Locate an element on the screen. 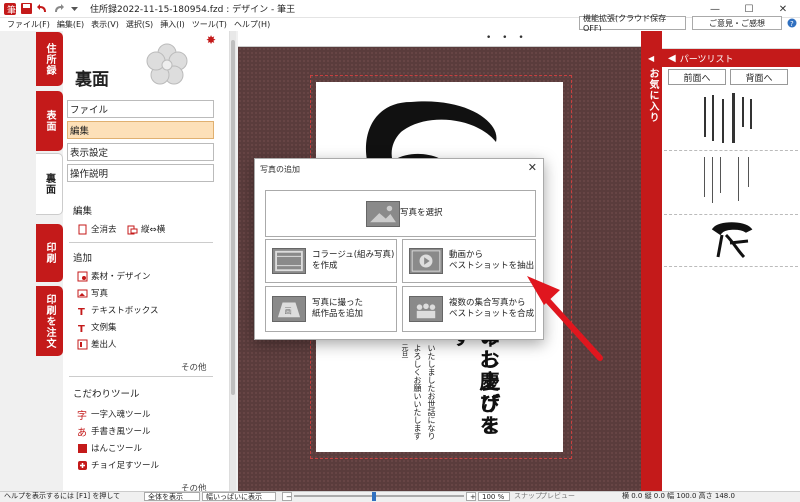 This screenshot has width=800, height=502. save-icon is located at coordinates (26, 8).